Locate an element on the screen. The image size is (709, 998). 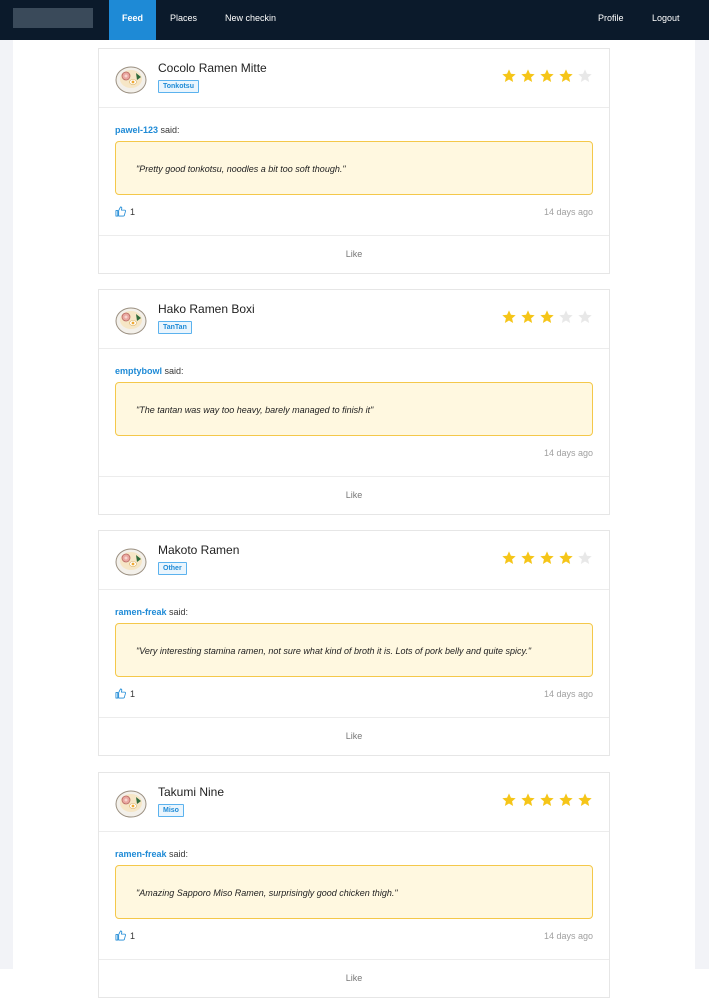
nav-logout: Logout is located at coordinates (666, 20).